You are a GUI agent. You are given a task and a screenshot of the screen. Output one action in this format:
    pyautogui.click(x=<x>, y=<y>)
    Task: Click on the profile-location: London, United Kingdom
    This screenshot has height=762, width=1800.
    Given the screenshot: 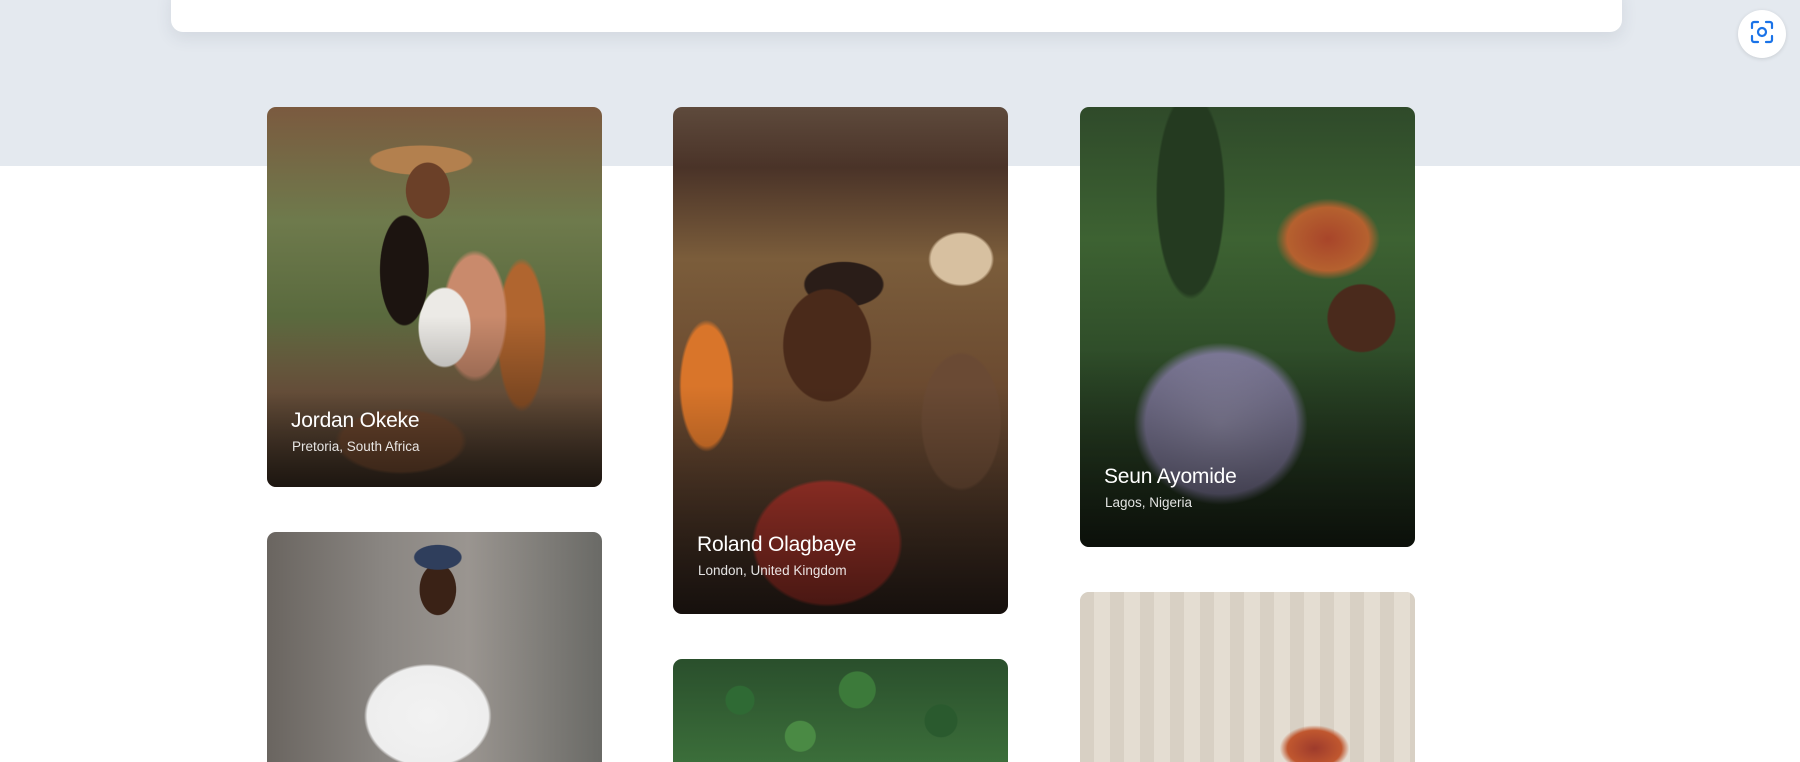 What is the action you would take?
    pyautogui.click(x=772, y=570)
    